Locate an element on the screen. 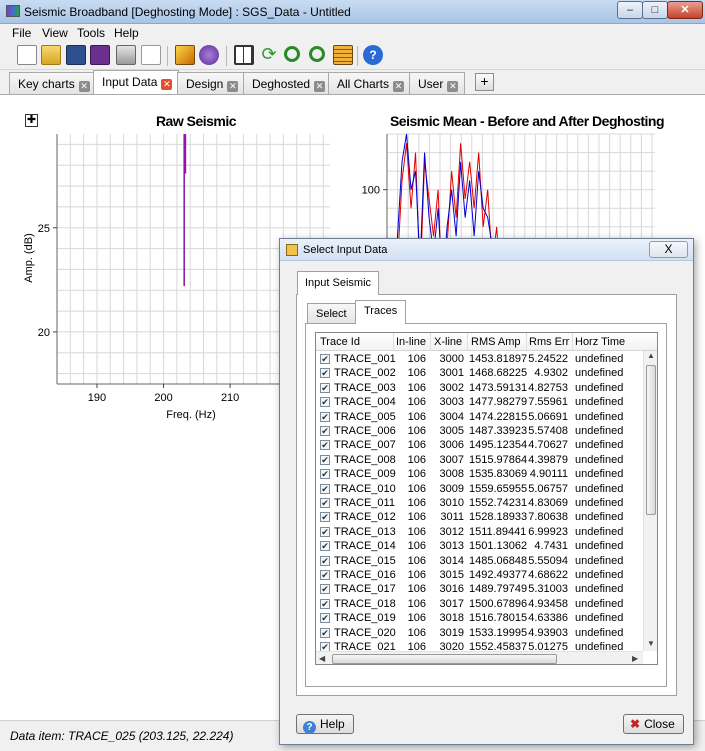 This screenshot has height=751, width=705. maximize-button: □ is located at coordinates (655, 10).